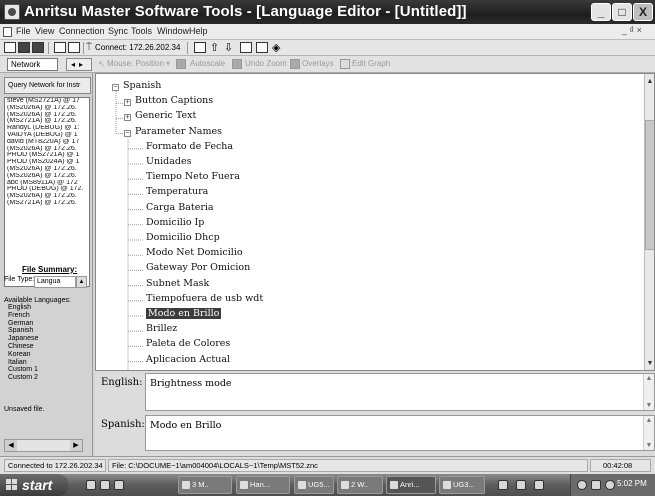 This screenshot has width=655, height=496. Describe the element at coordinates (135, 63) in the screenshot. I see `mouse-position-label: Mouse: Position` at that location.